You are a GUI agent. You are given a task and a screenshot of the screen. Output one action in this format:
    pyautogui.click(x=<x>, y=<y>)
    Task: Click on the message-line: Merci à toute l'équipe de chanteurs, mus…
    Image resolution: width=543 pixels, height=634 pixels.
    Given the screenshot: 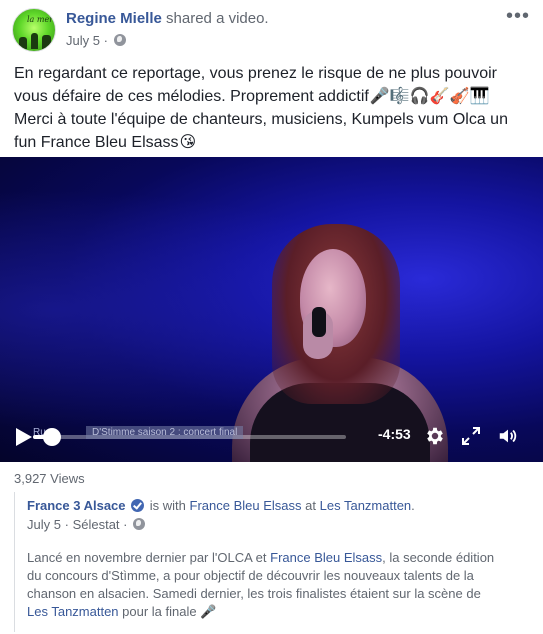 What is the action you would take?
    pyautogui.click(x=261, y=119)
    